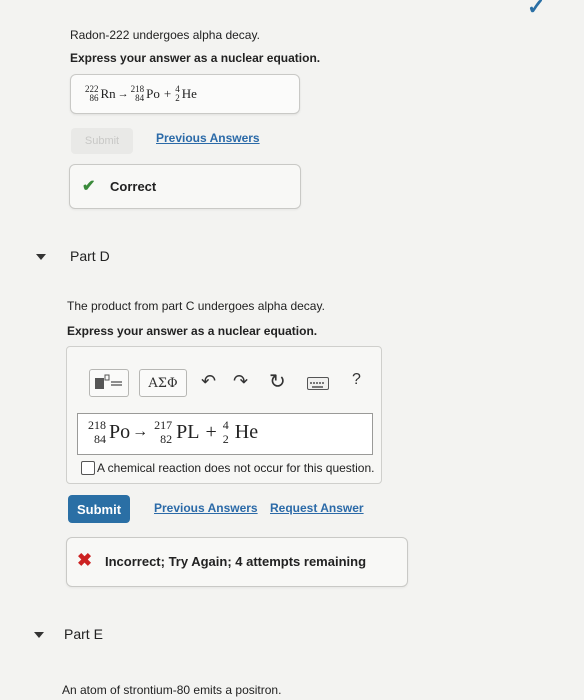  Describe the element at coordinates (100, 439) in the screenshot. I see `partd-reactant-atomic: 84` at that location.